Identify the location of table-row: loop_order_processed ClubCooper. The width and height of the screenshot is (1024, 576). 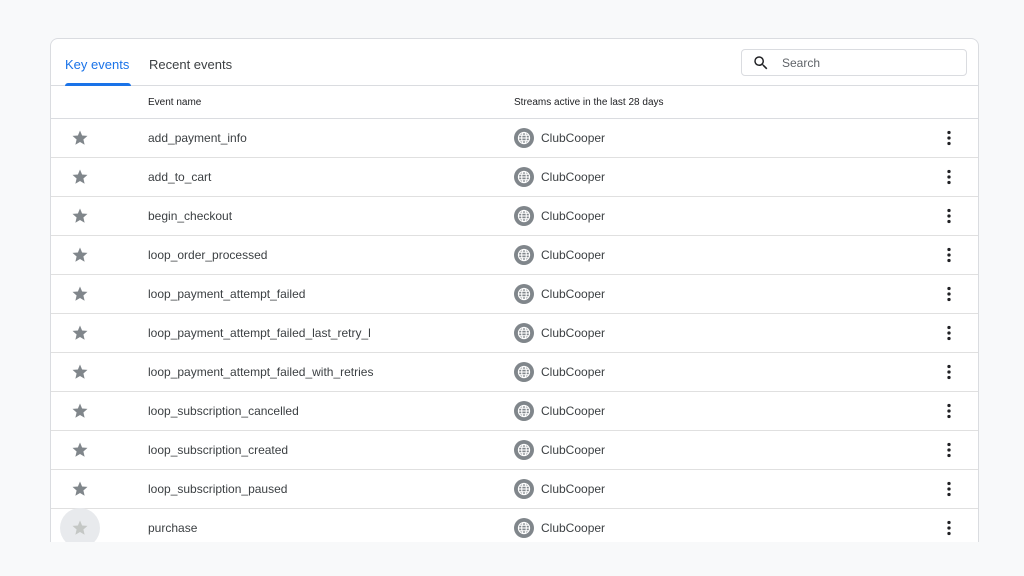
(514, 255).